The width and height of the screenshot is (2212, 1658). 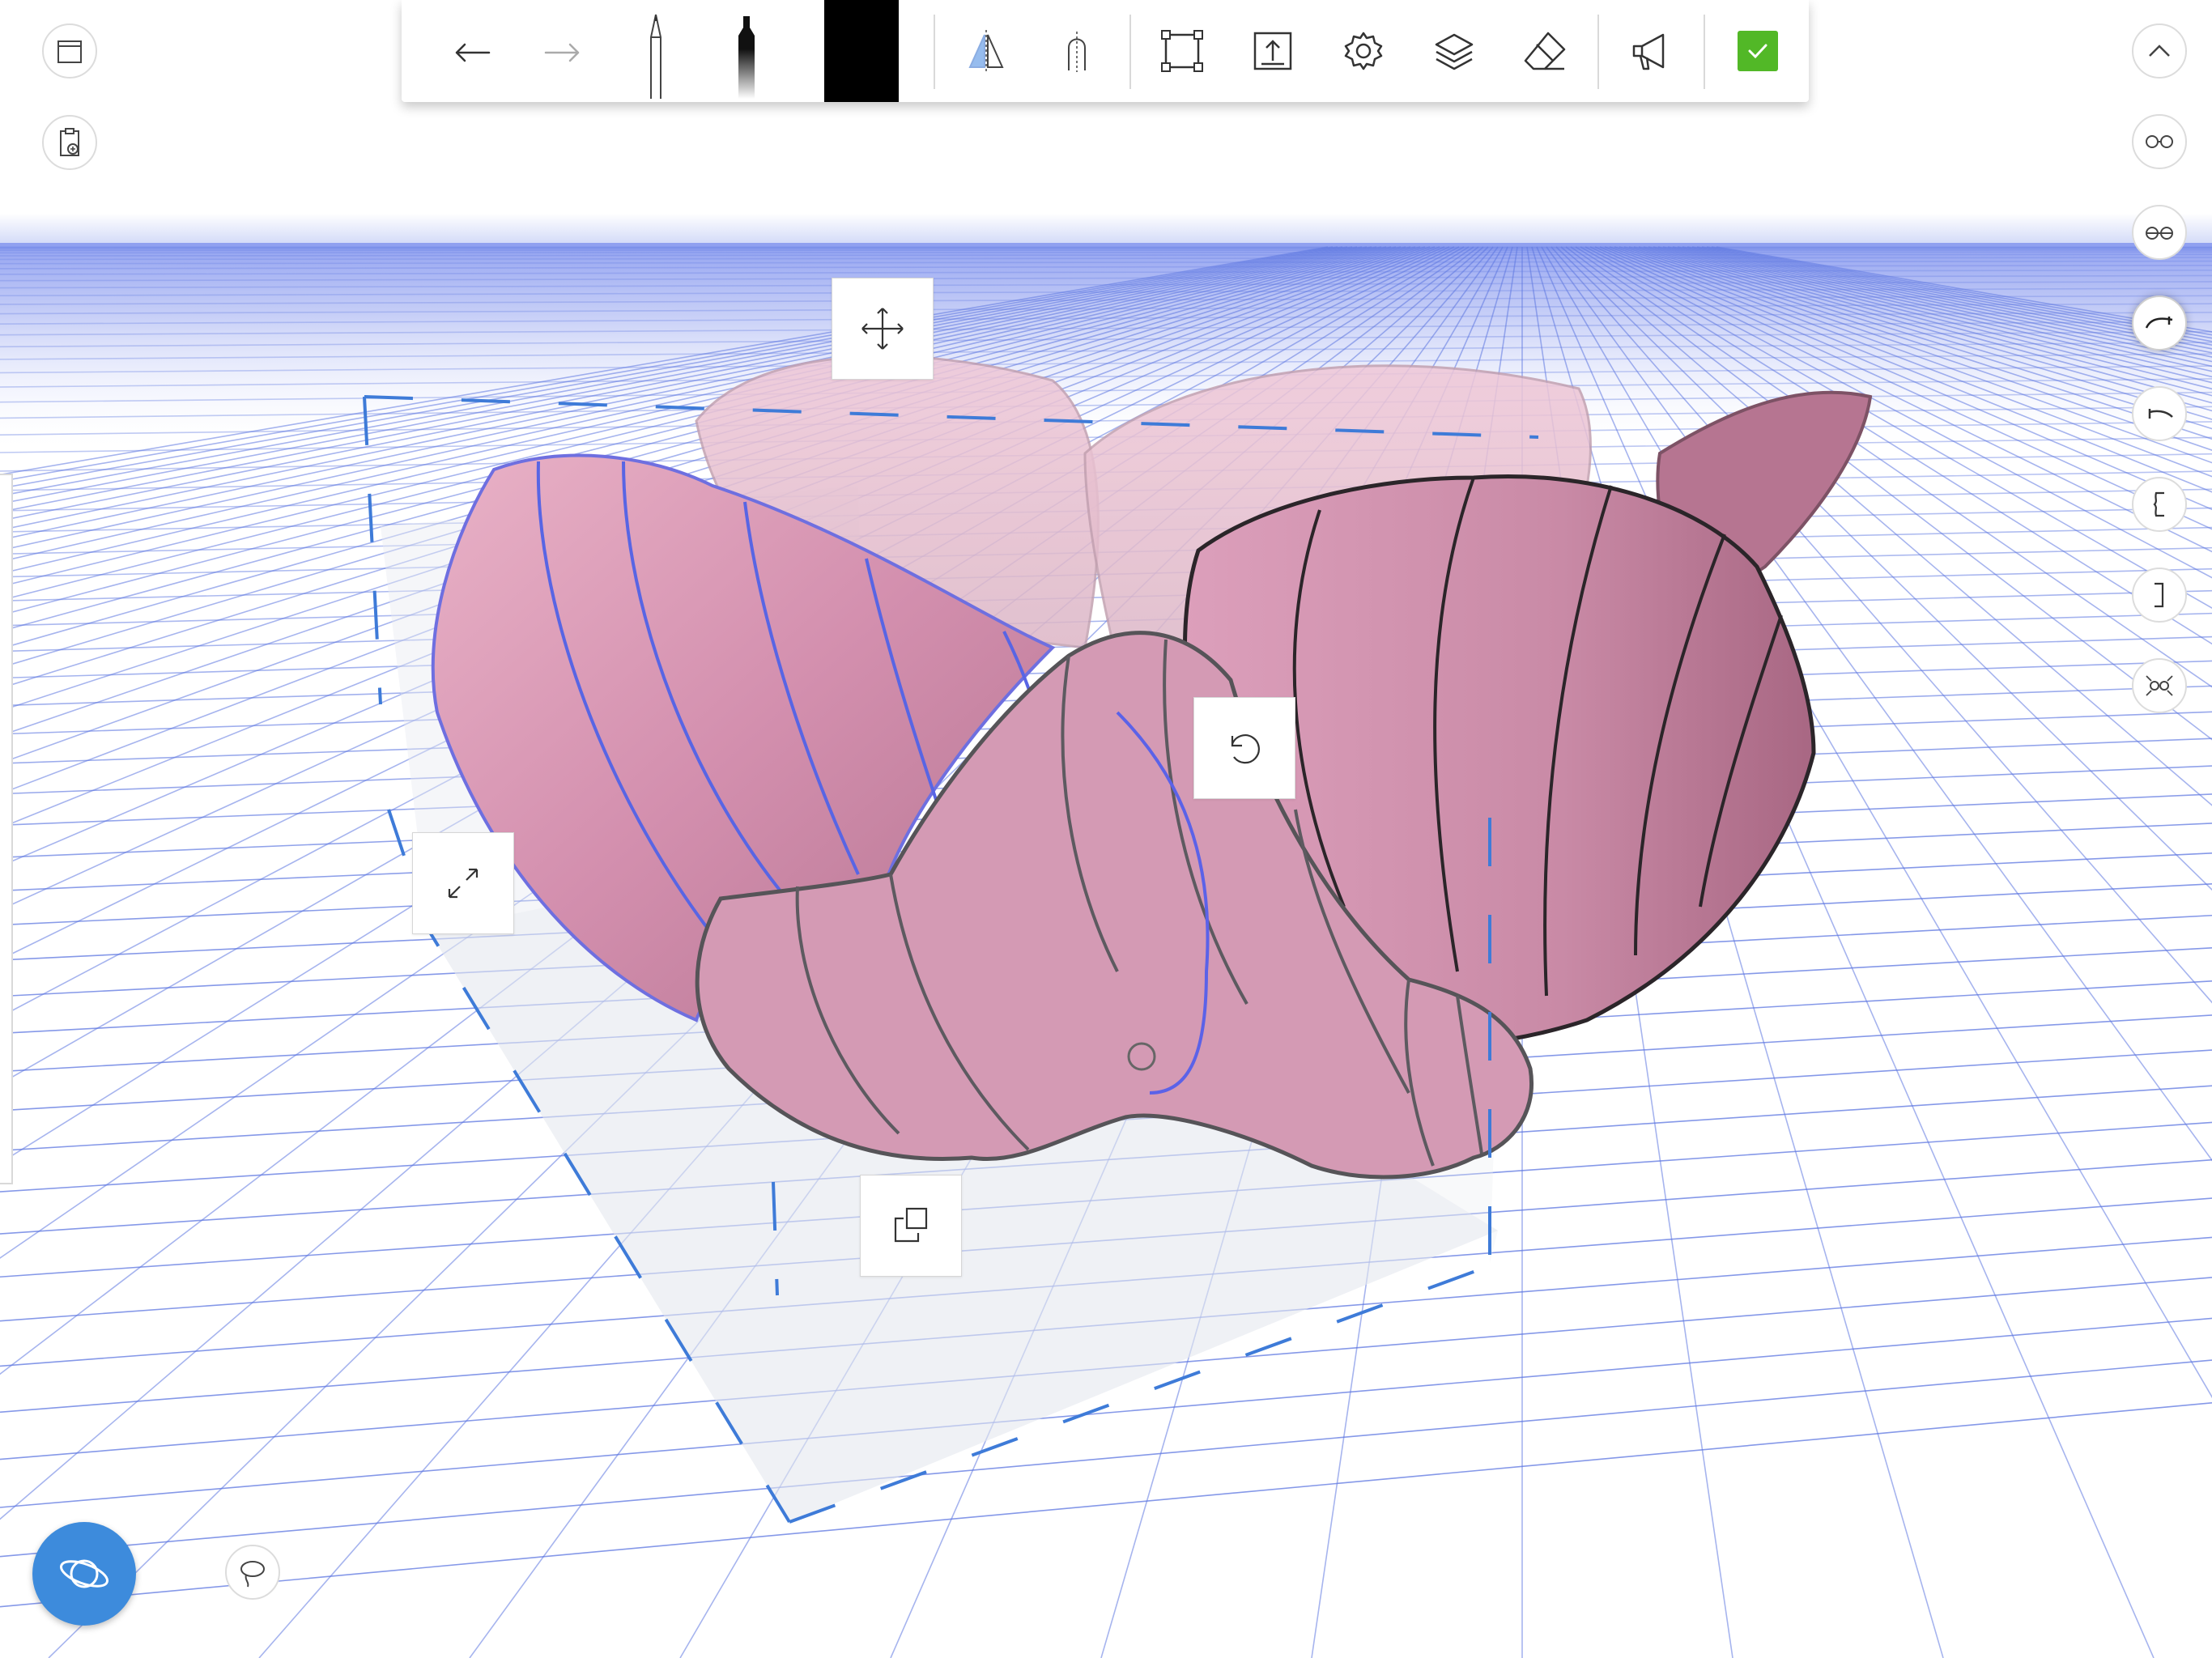 I want to click on view-mode-button, so click(x=2160, y=141).